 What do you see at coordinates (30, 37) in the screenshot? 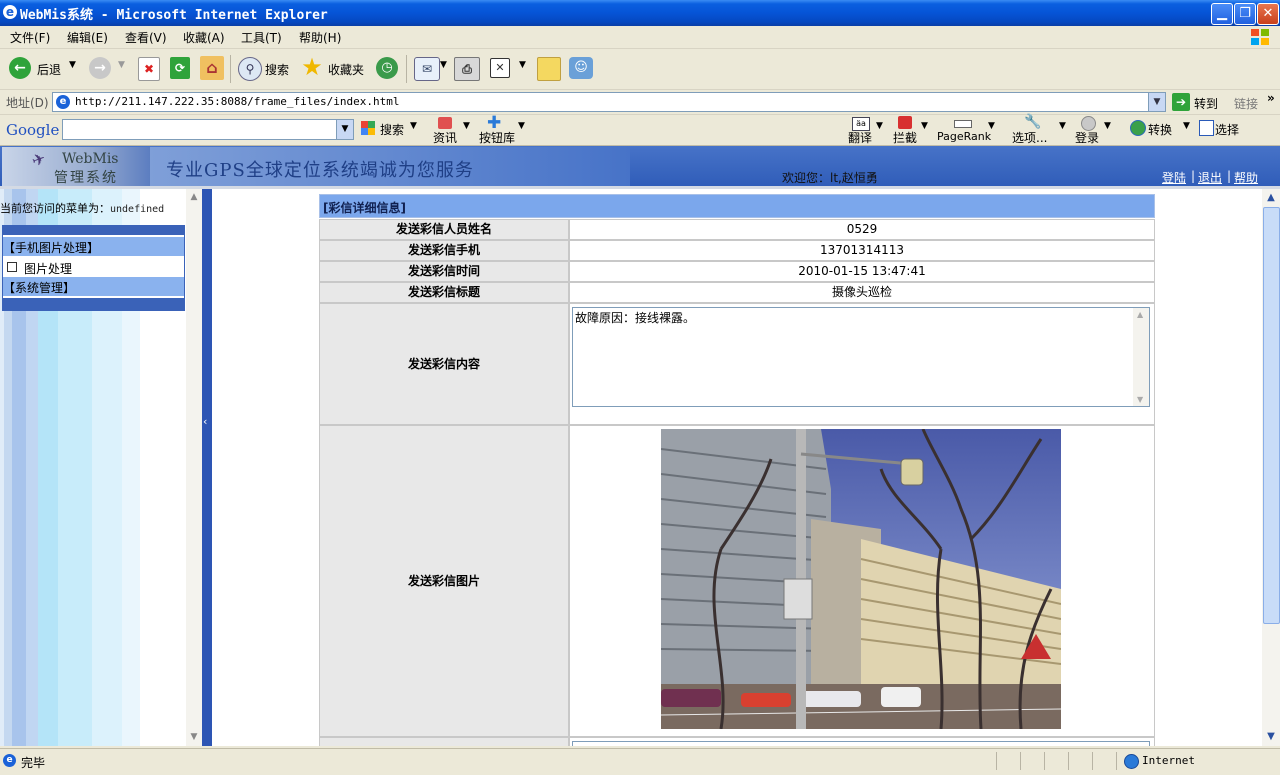
I see `menu-file: 文件(F)` at bounding box center [30, 37].